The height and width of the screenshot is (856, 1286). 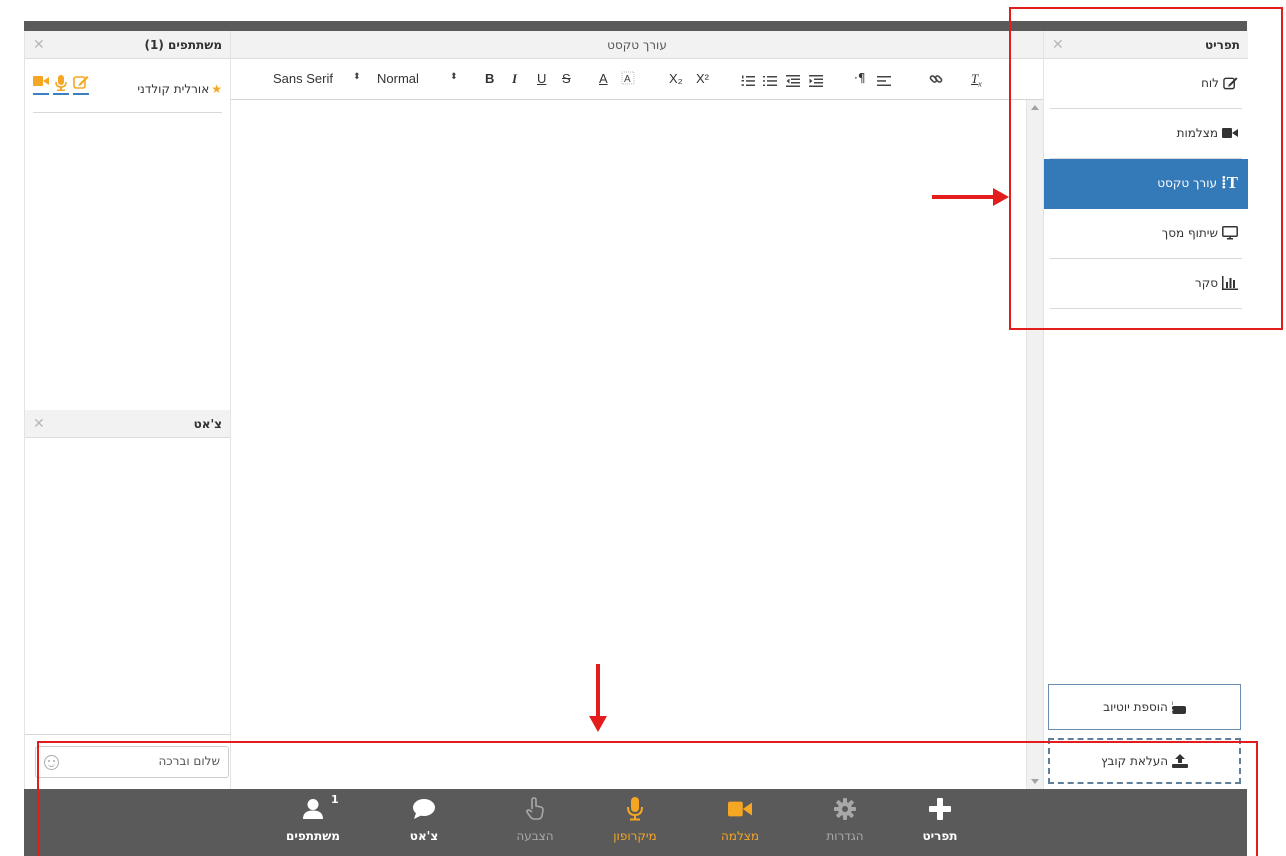 I want to click on link-icon, so click(x=936, y=80).